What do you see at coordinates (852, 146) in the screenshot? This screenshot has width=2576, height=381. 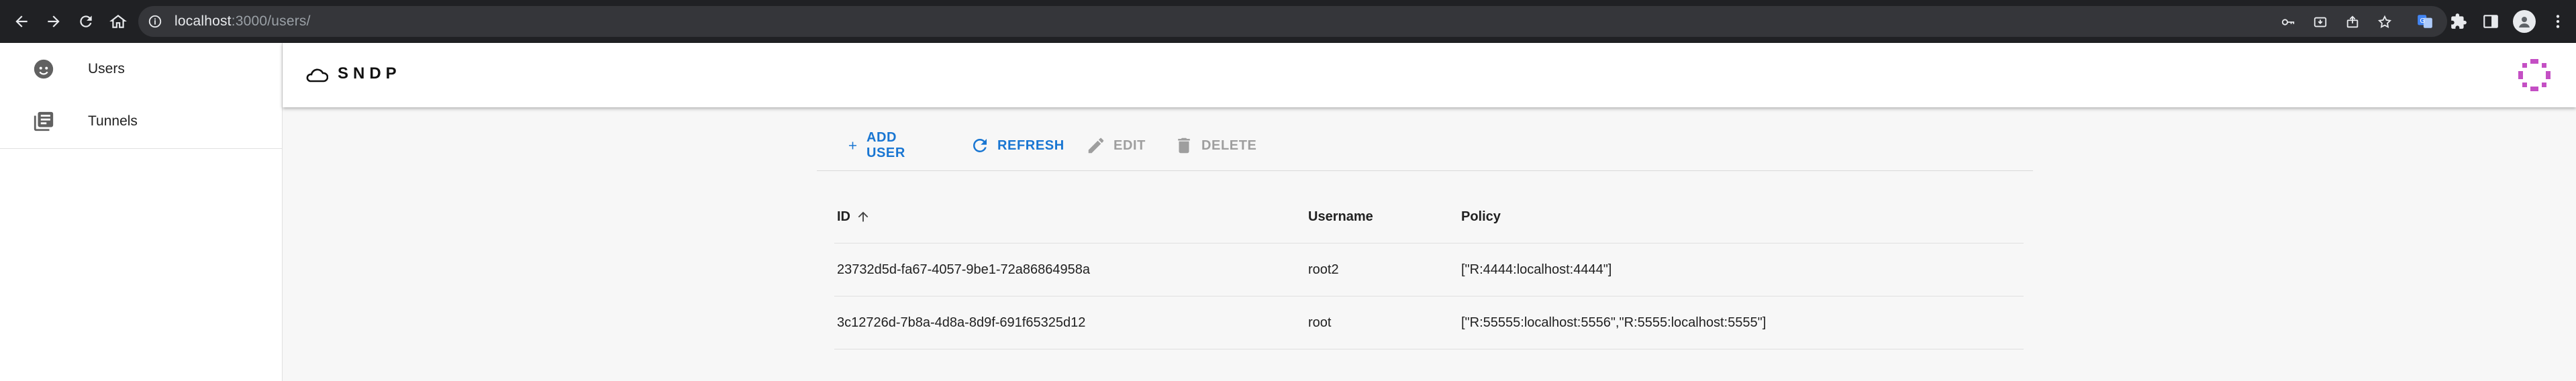 I see `plus-icon` at bounding box center [852, 146].